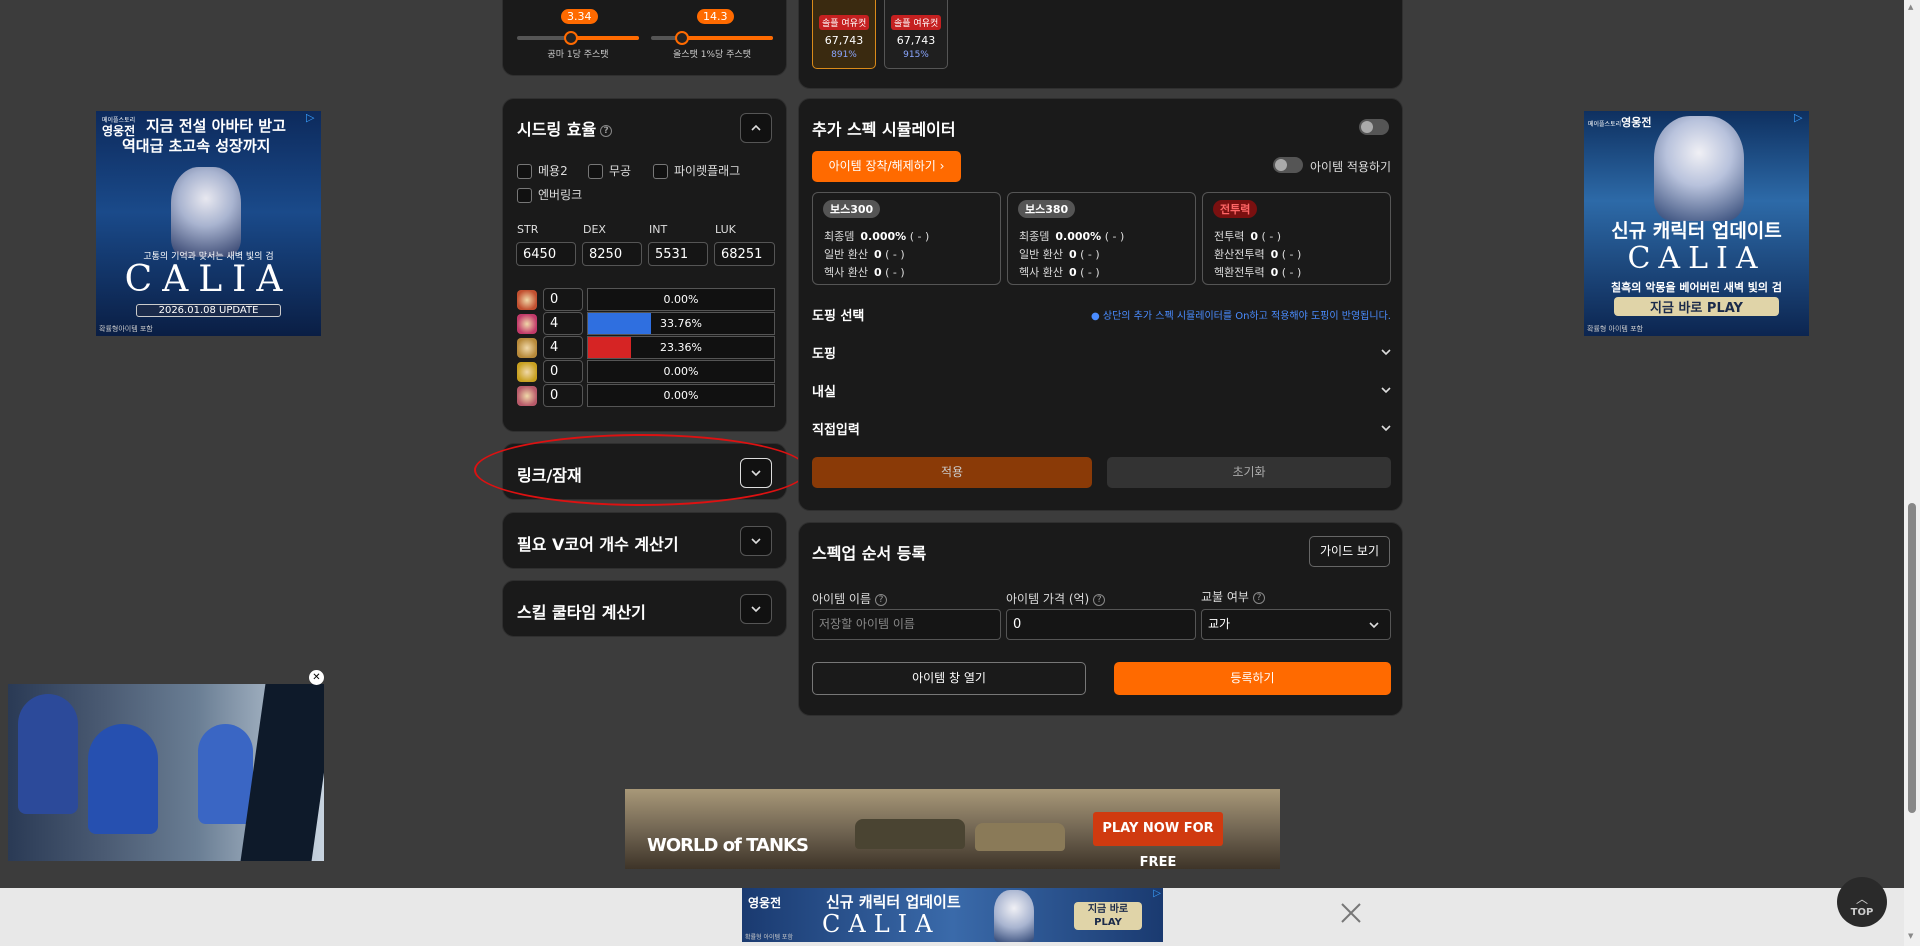  What do you see at coordinates (952, 472) in the screenshot?
I see `apply-button: 적용` at bounding box center [952, 472].